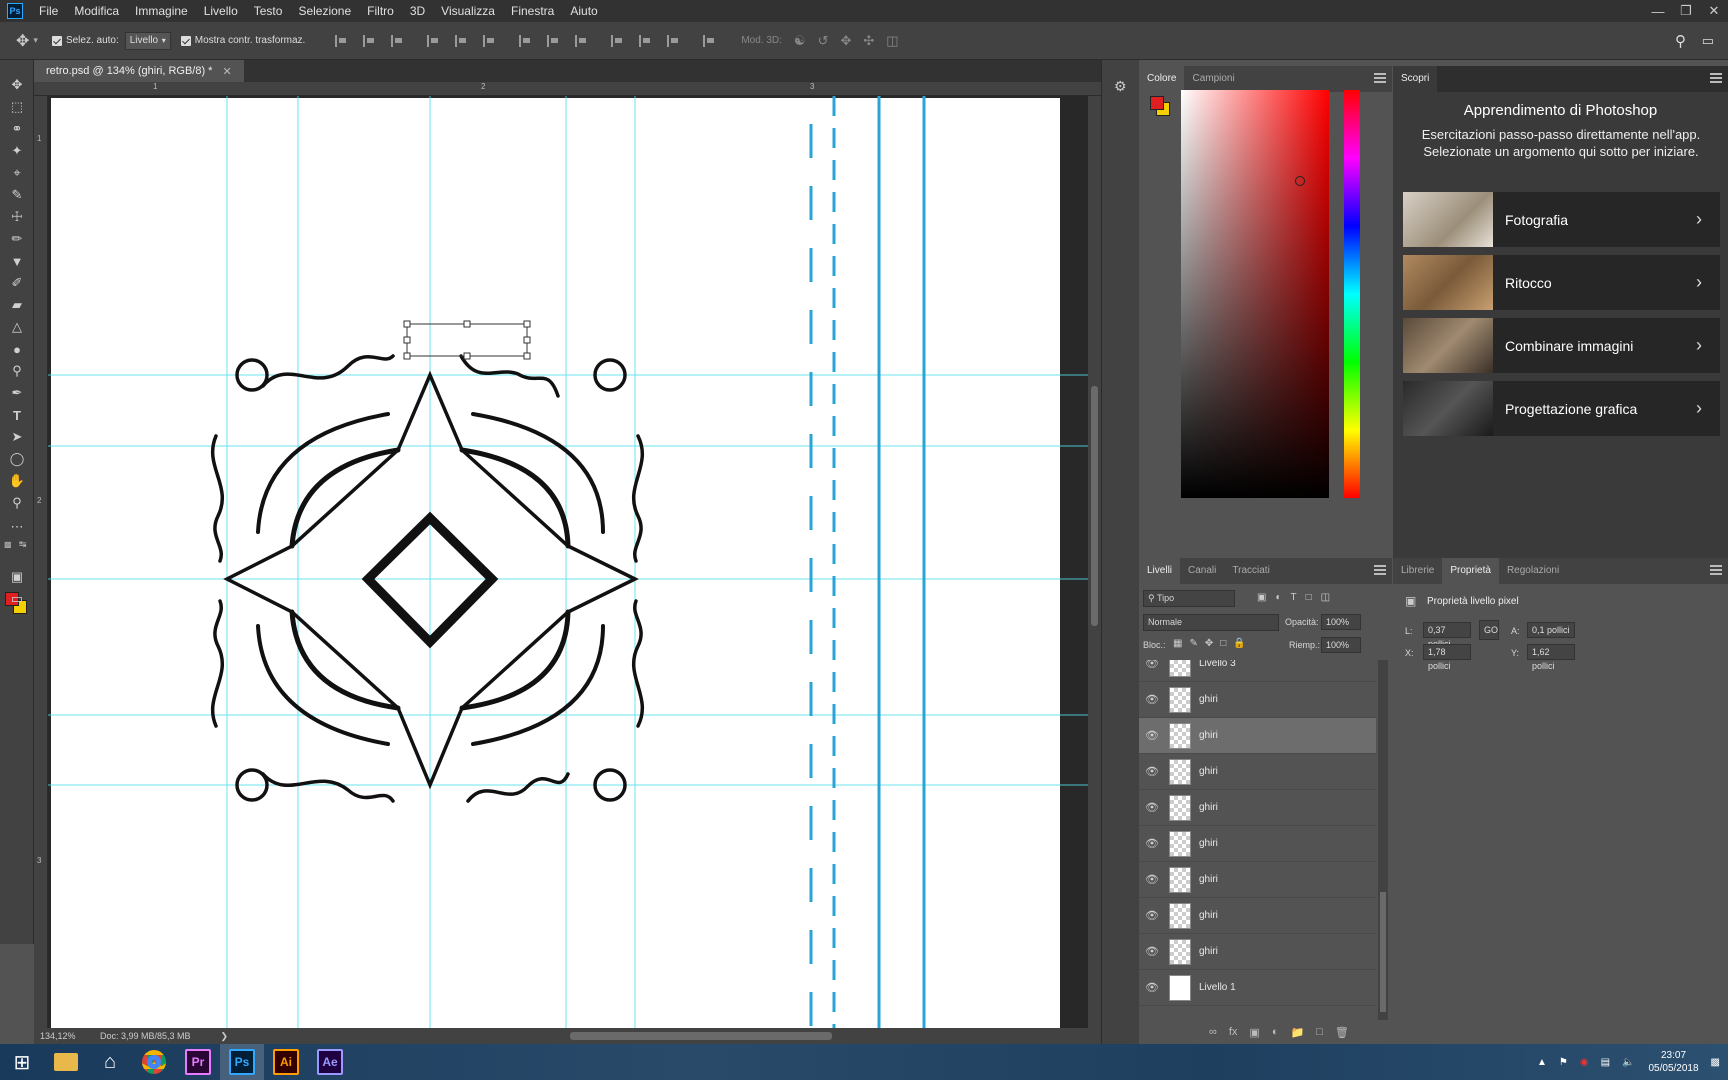 Image resolution: width=1728 pixels, height=1080 pixels. I want to click on path-selection-icon: ➤, so click(17, 437).